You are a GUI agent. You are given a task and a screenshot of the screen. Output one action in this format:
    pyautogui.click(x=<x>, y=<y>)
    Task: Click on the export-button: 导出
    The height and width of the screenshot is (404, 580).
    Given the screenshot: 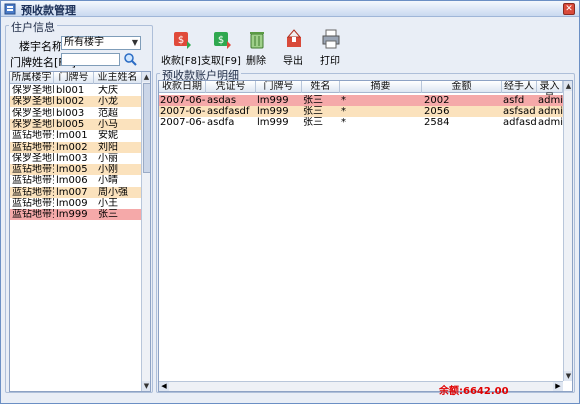 What is the action you would take?
    pyautogui.click(x=293, y=48)
    